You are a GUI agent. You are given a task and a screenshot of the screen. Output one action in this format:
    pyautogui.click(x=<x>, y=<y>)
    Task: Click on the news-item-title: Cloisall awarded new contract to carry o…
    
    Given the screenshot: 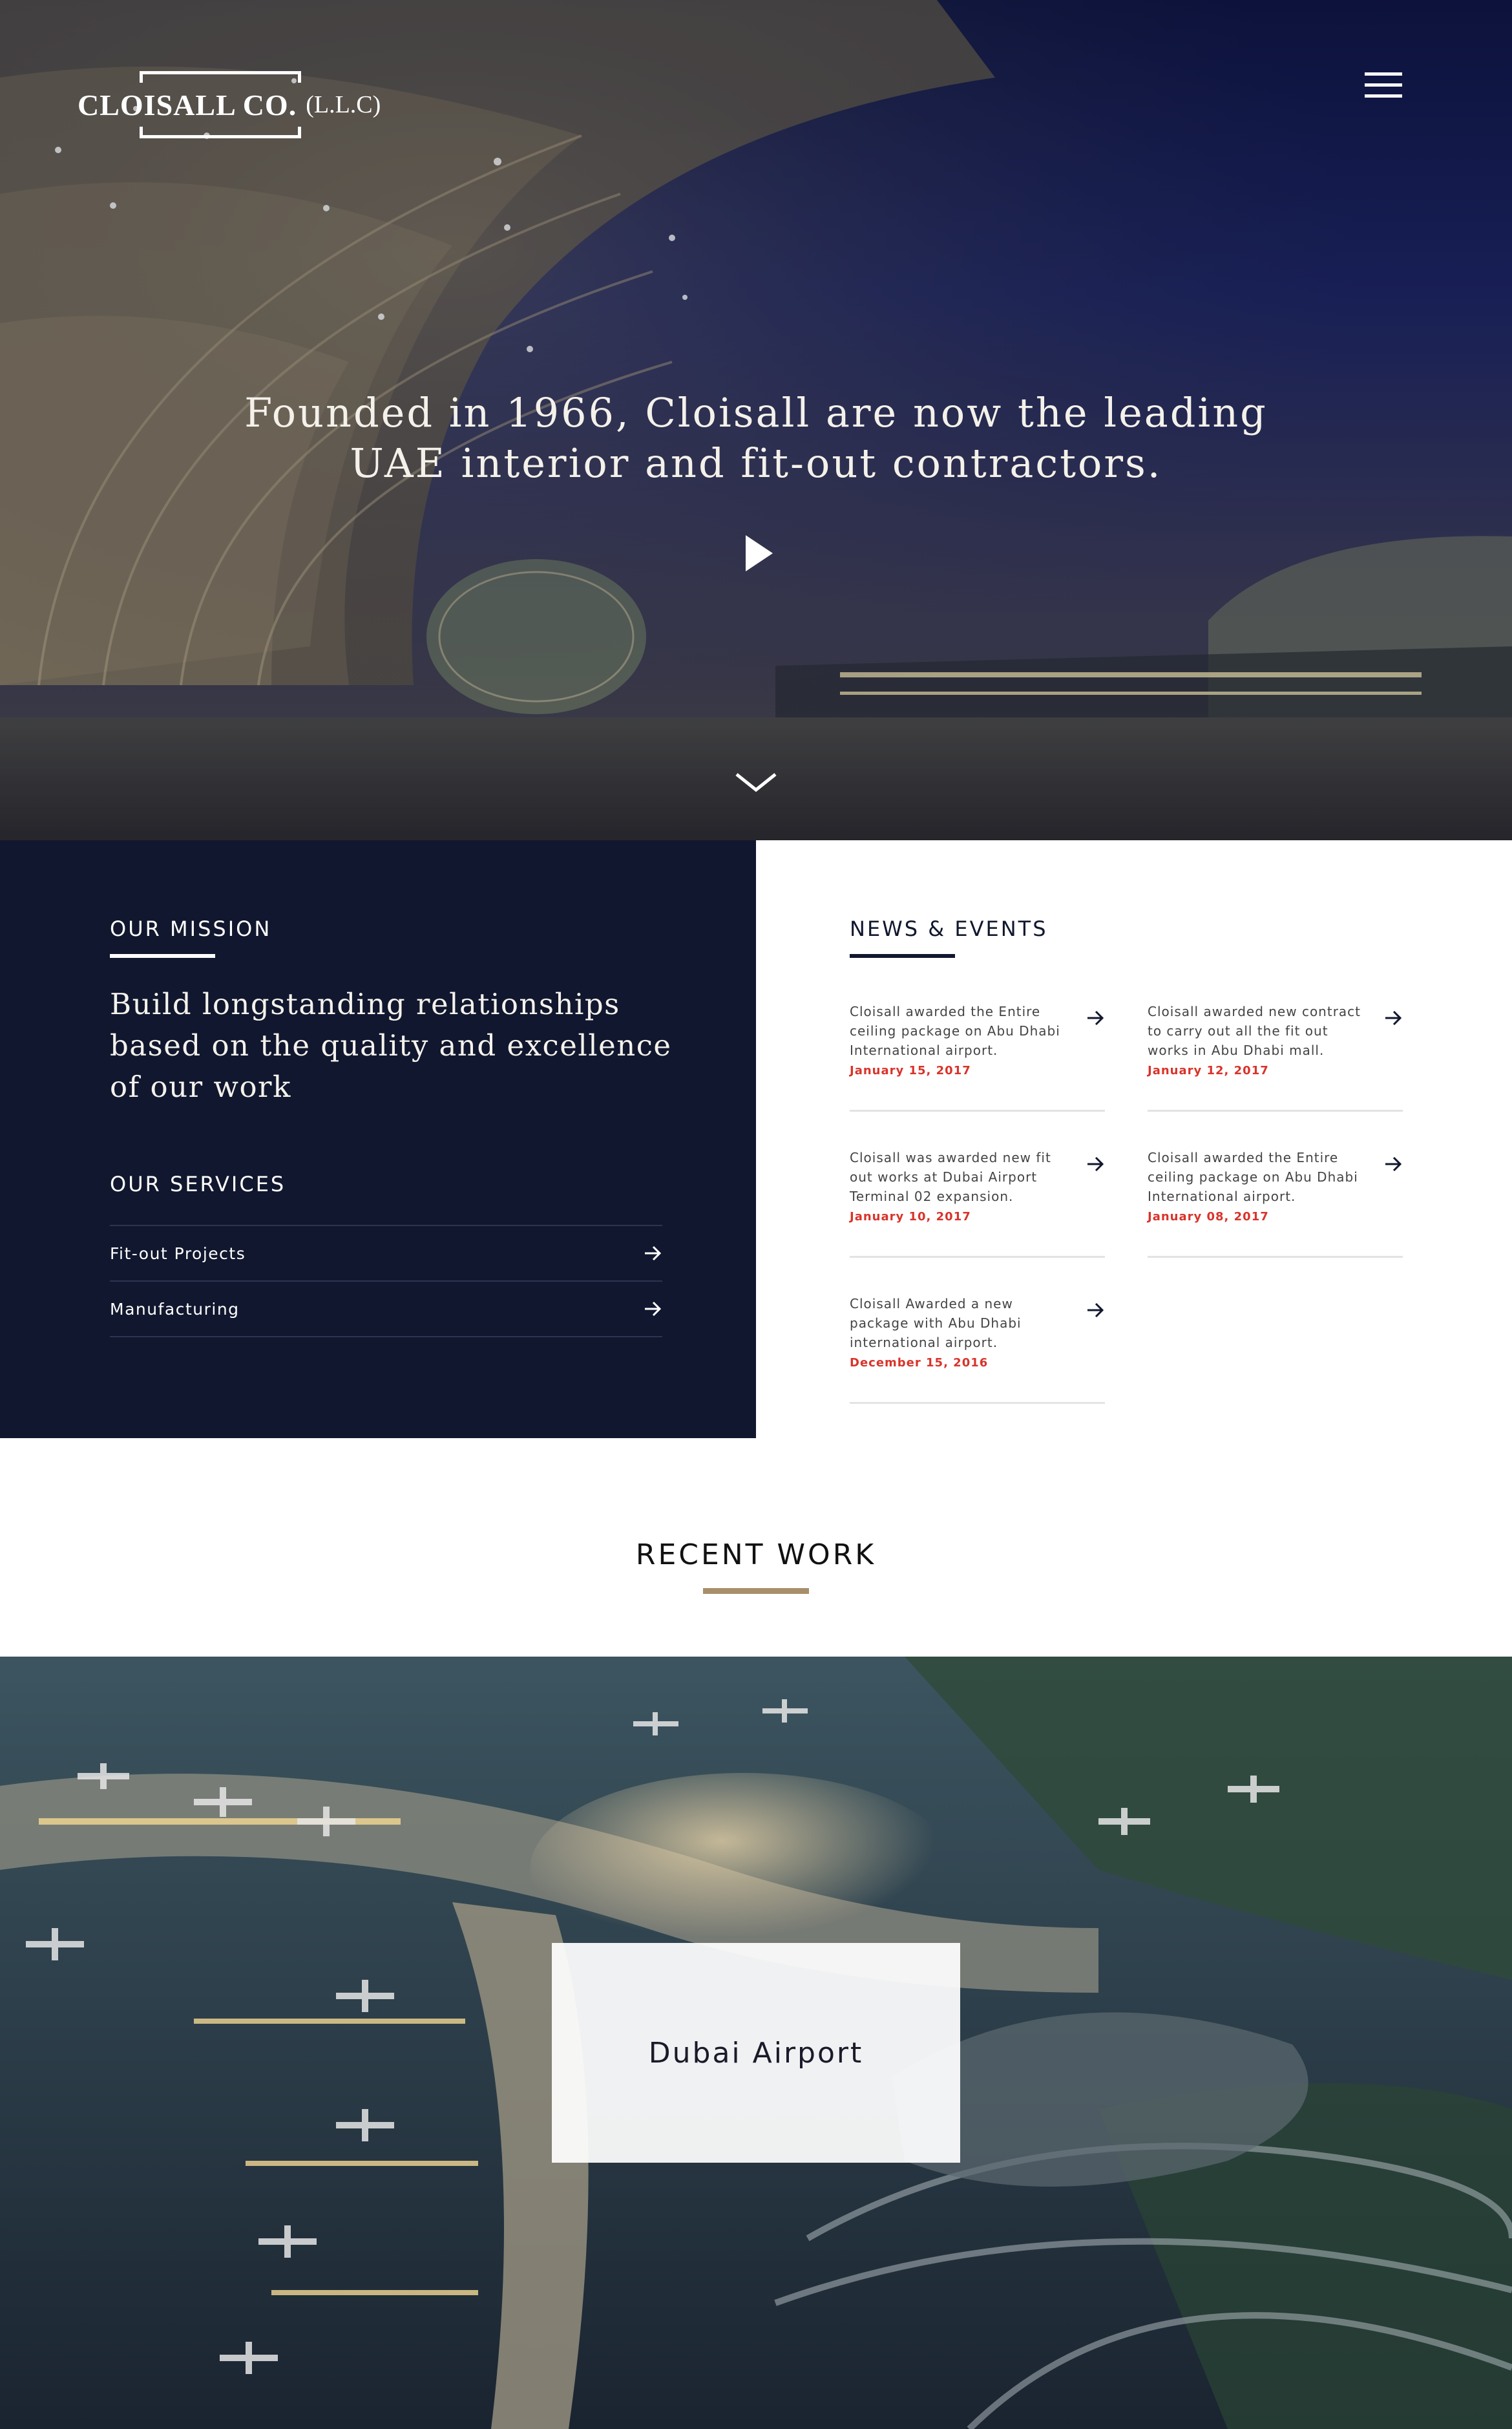 What is the action you would take?
    pyautogui.click(x=1255, y=1031)
    